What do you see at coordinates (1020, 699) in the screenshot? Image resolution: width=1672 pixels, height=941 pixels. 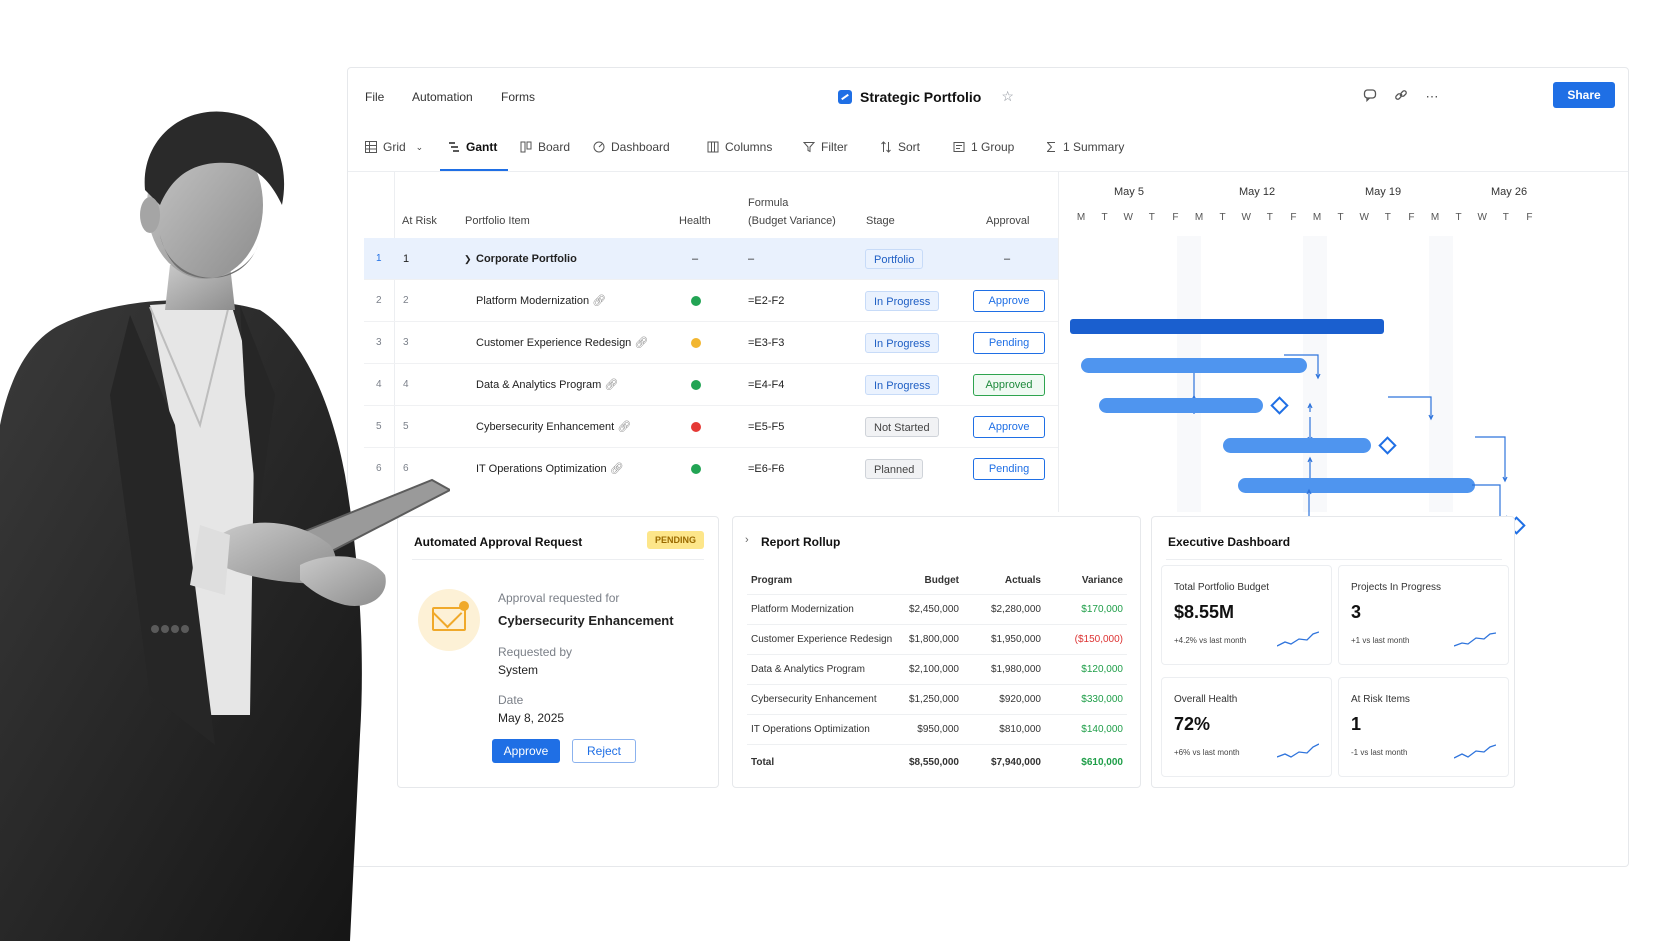 I see `actuals-cell: $920,000` at bounding box center [1020, 699].